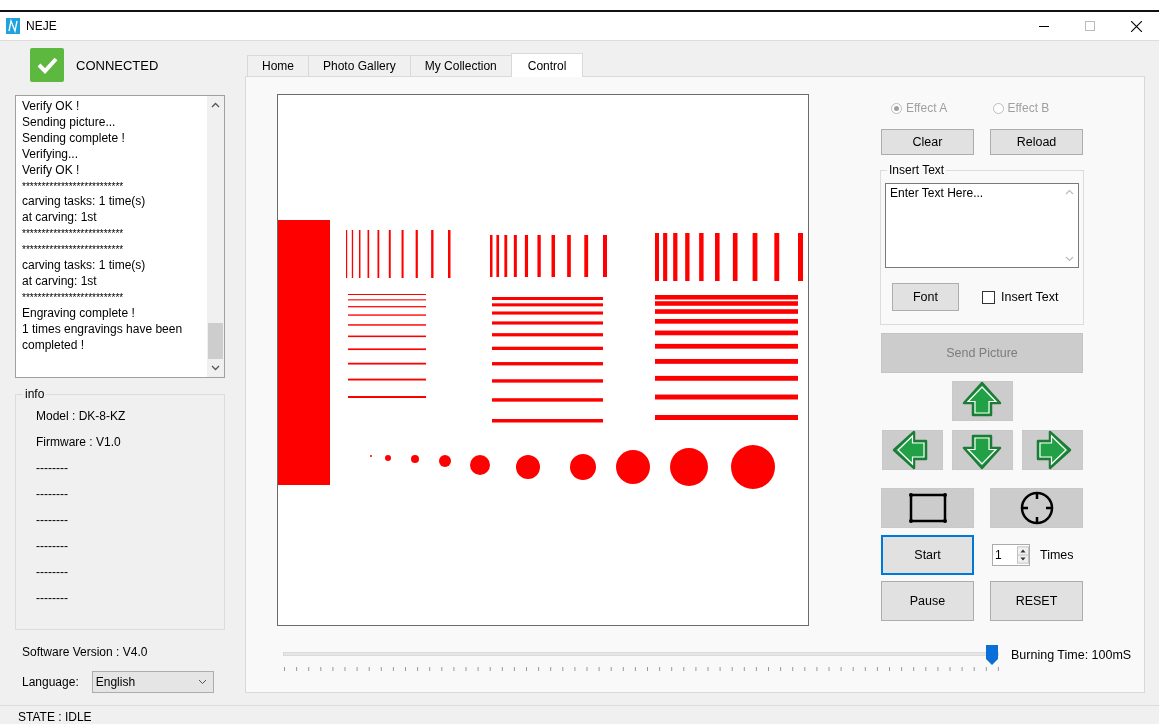  What do you see at coordinates (1090, 26) in the screenshot?
I see `maximize-icon` at bounding box center [1090, 26].